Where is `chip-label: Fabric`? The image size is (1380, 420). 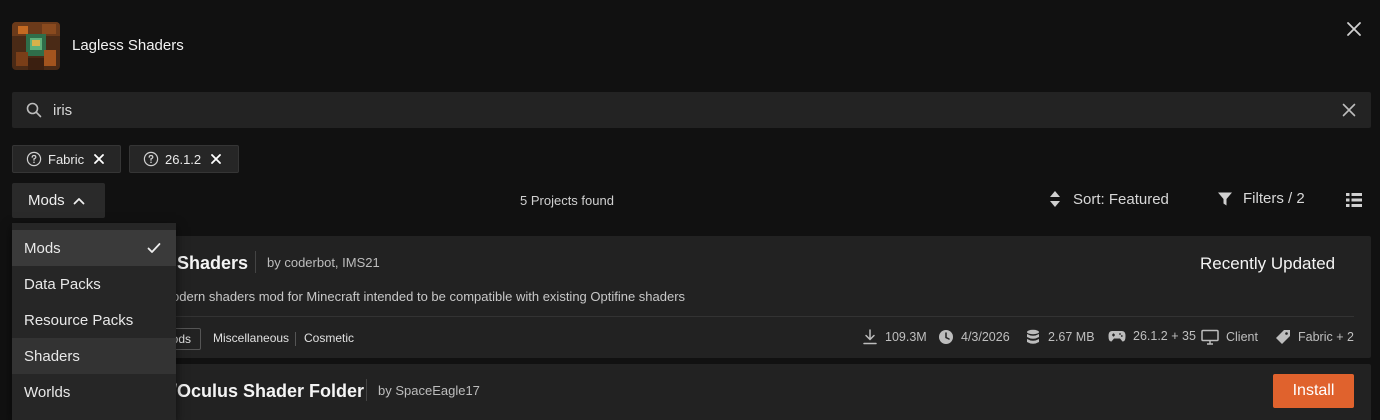 chip-label: Fabric is located at coordinates (66, 159).